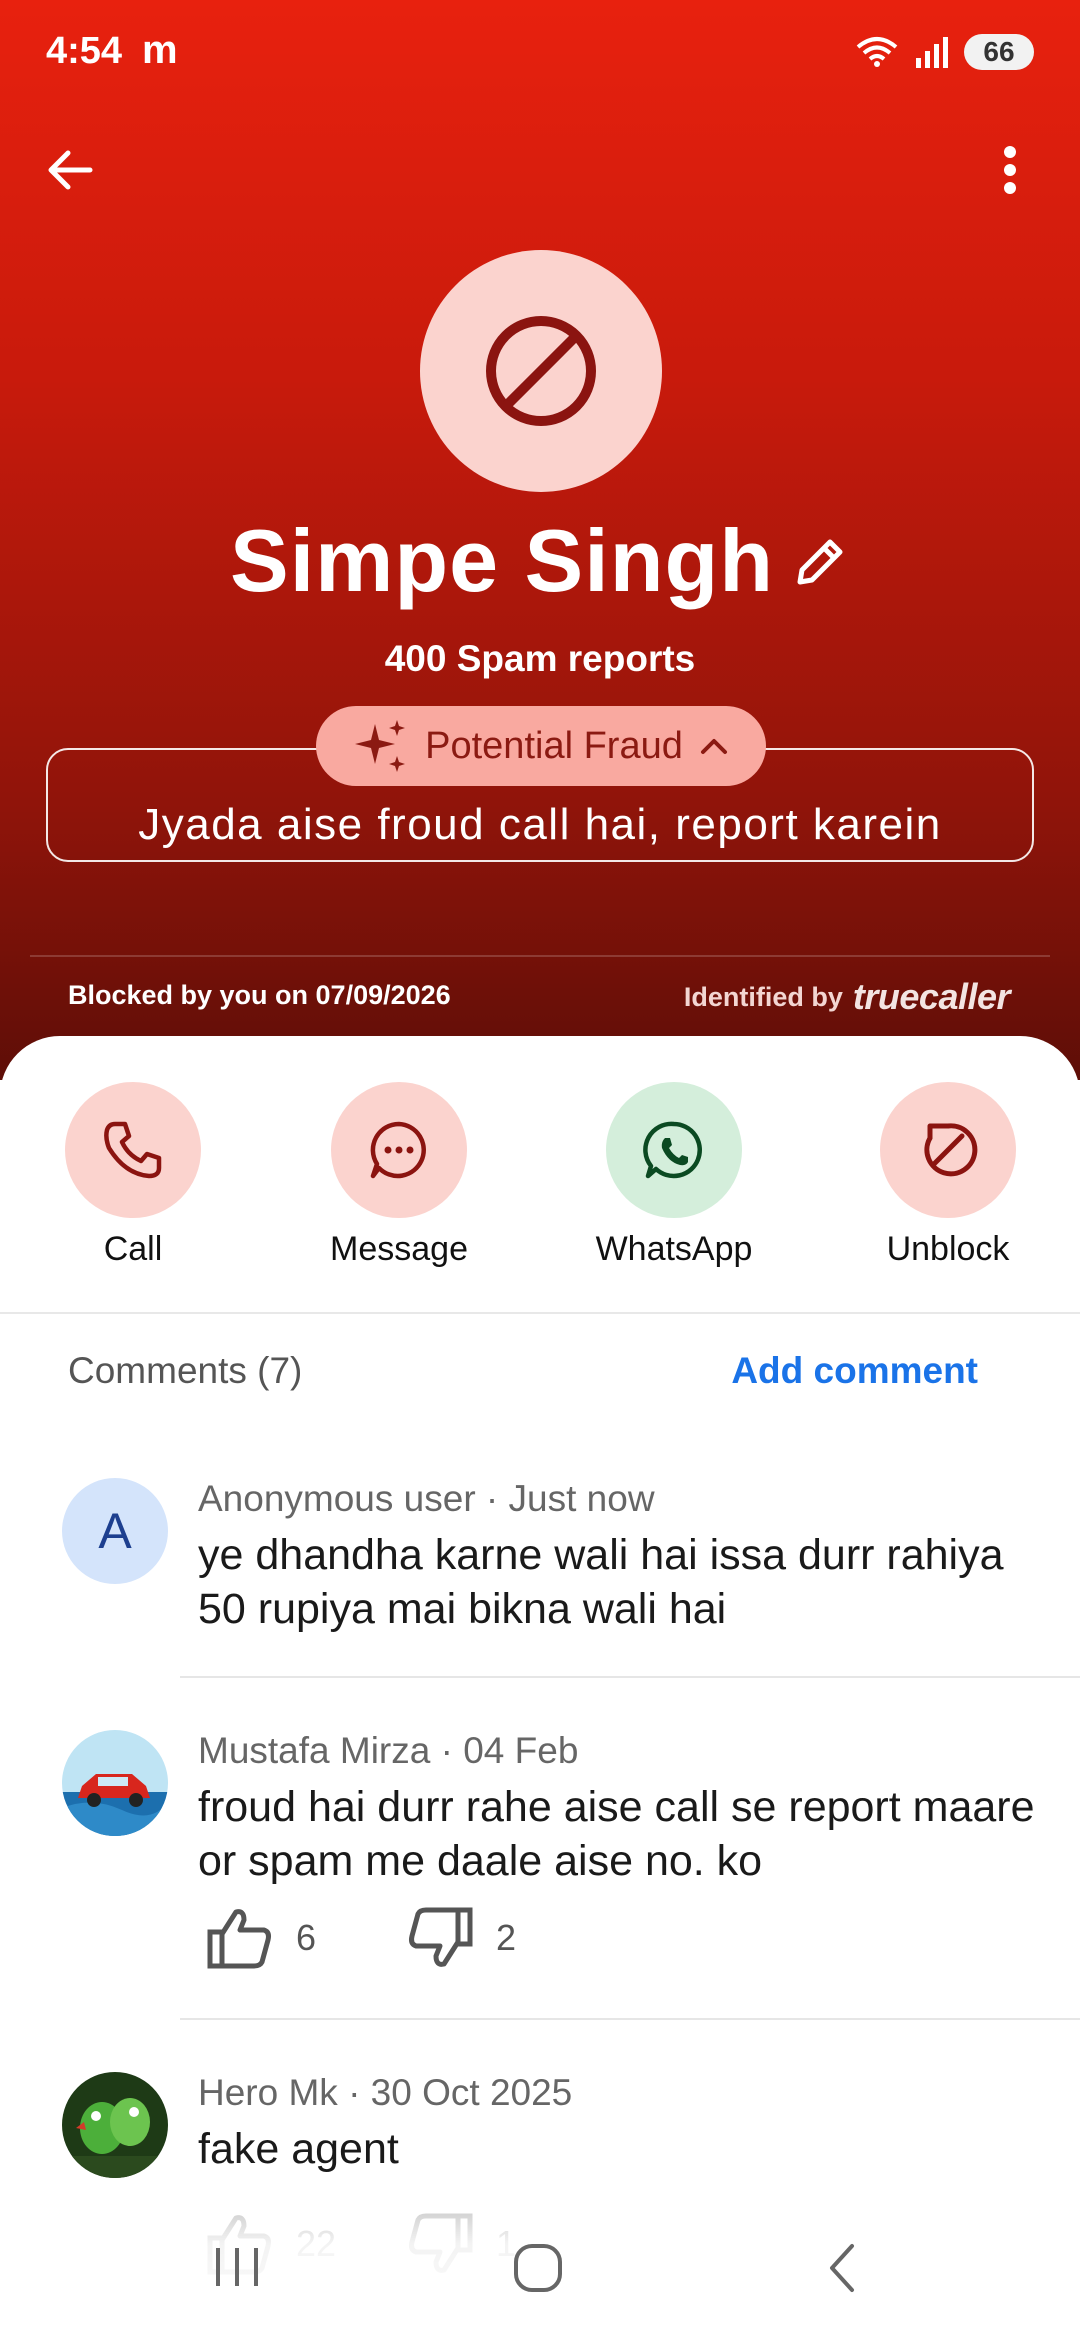  I want to click on message-action: Message, so click(399, 1175).